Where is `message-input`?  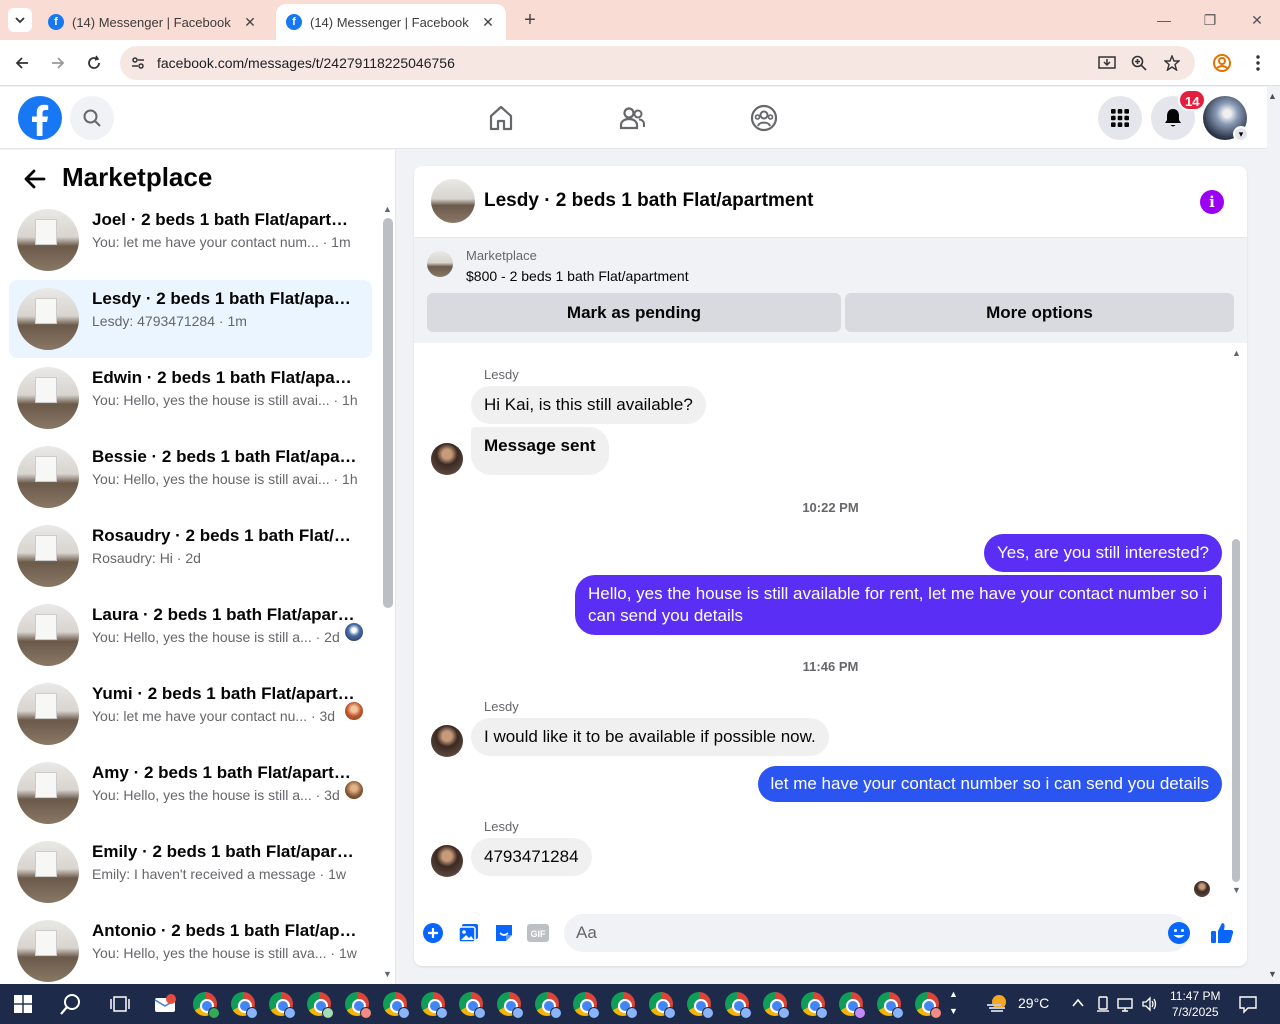
message-input is located at coordinates (876, 933).